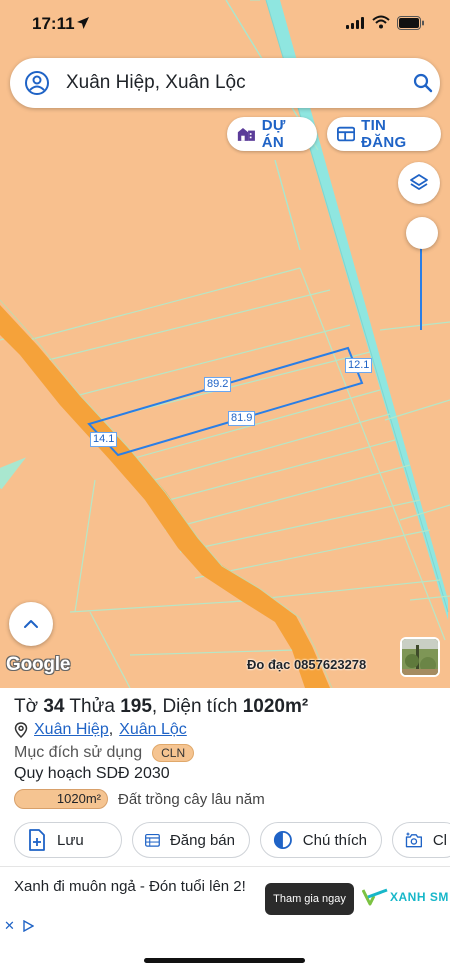  Describe the element at coordinates (29, 706) in the screenshot. I see `sheet-label: Tờ` at that location.